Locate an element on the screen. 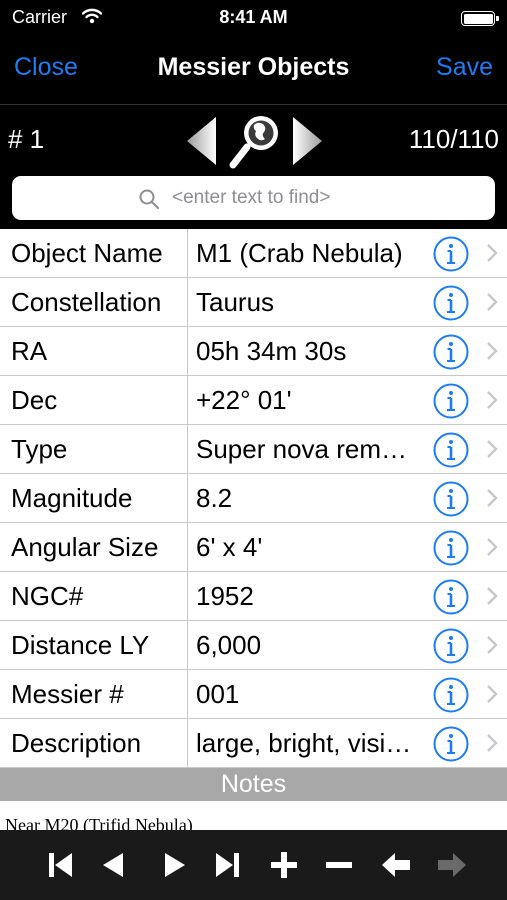 The width and height of the screenshot is (507, 900). back-arrow-icon is located at coordinates (396, 865).